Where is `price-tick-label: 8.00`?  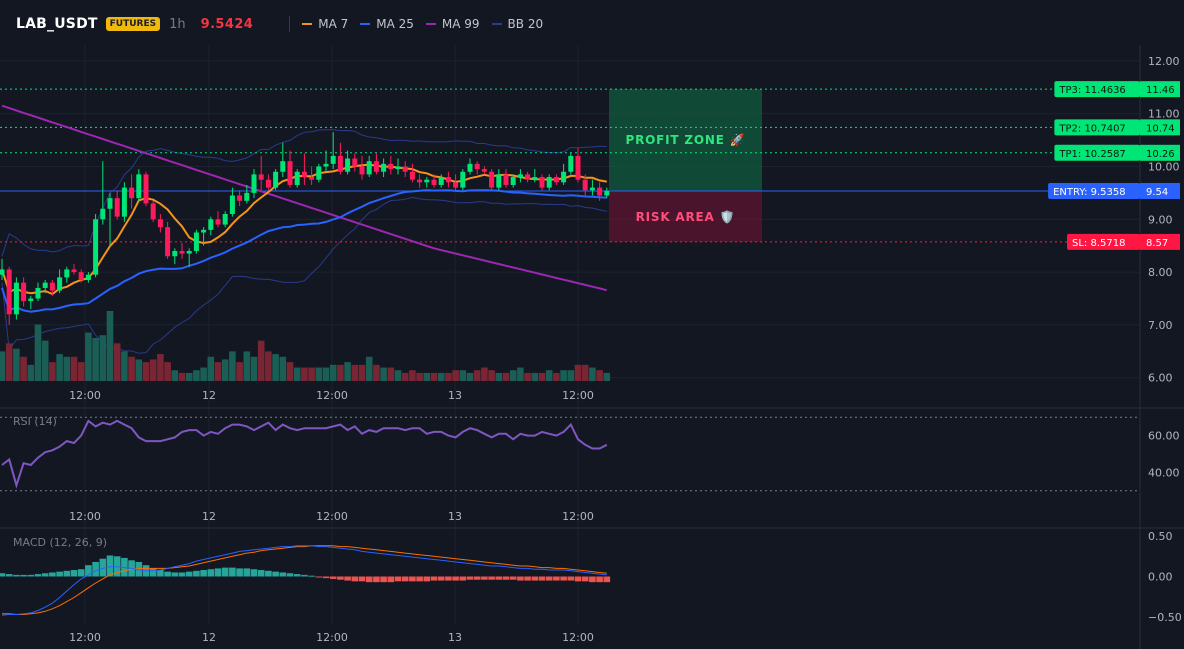 price-tick-label: 8.00 is located at coordinates (1160, 272).